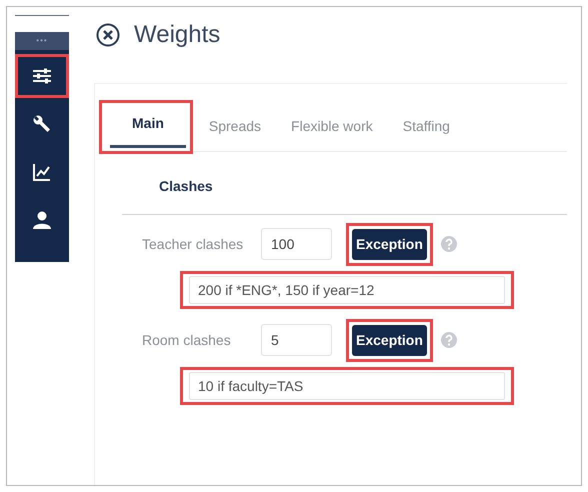 The width and height of the screenshot is (588, 492). What do you see at coordinates (344, 183) in the screenshot?
I see `section-title: Clashes` at bounding box center [344, 183].